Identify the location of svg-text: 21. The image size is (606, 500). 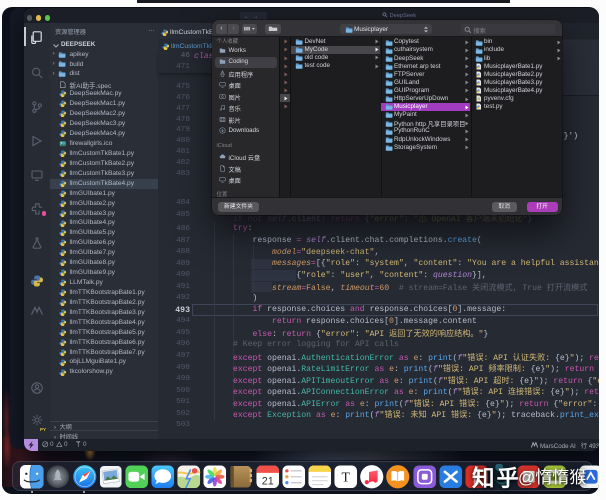
(267, 482).